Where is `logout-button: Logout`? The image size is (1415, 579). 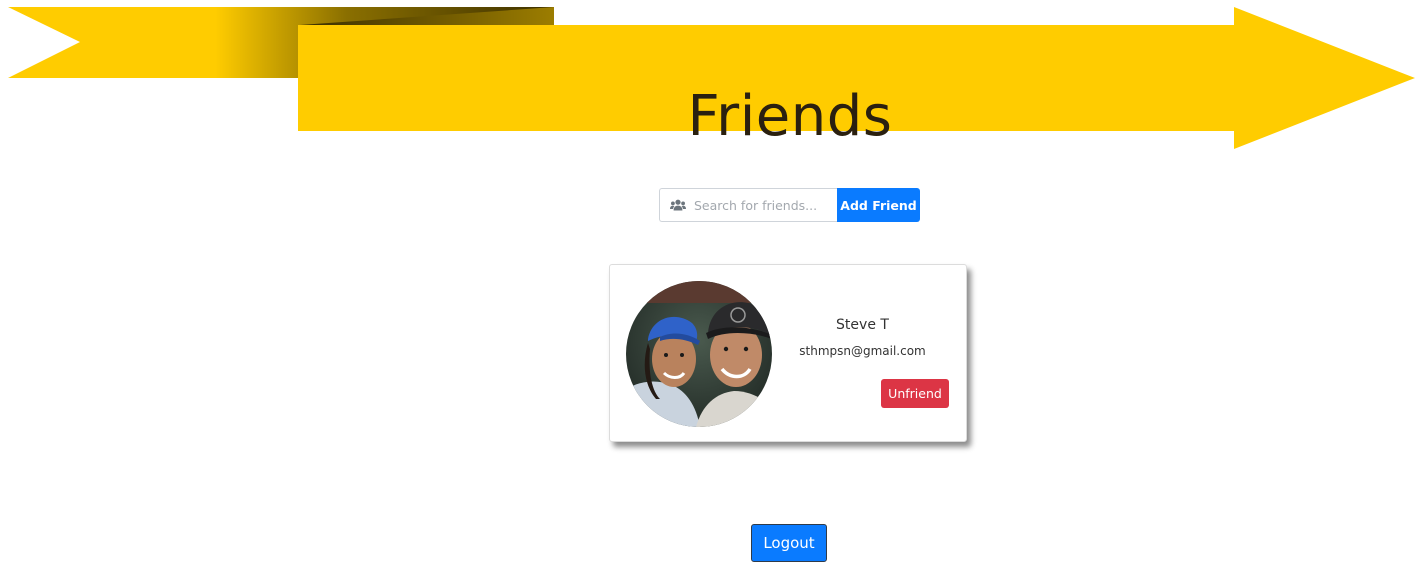
logout-button: Logout is located at coordinates (789, 543).